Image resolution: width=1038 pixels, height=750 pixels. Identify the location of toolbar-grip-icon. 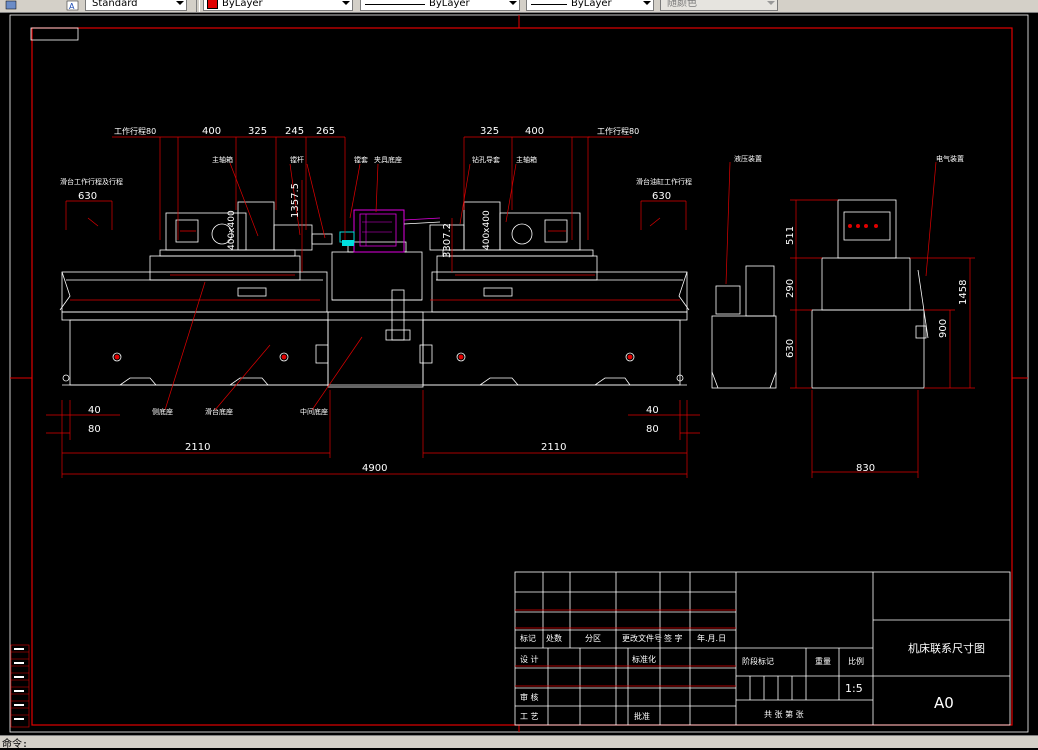
(11, 5).